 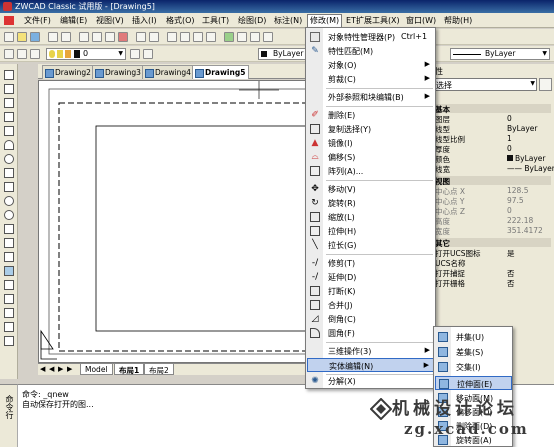 I want to click on layer-dropdown: 0 ▼, so click(x=86, y=54).